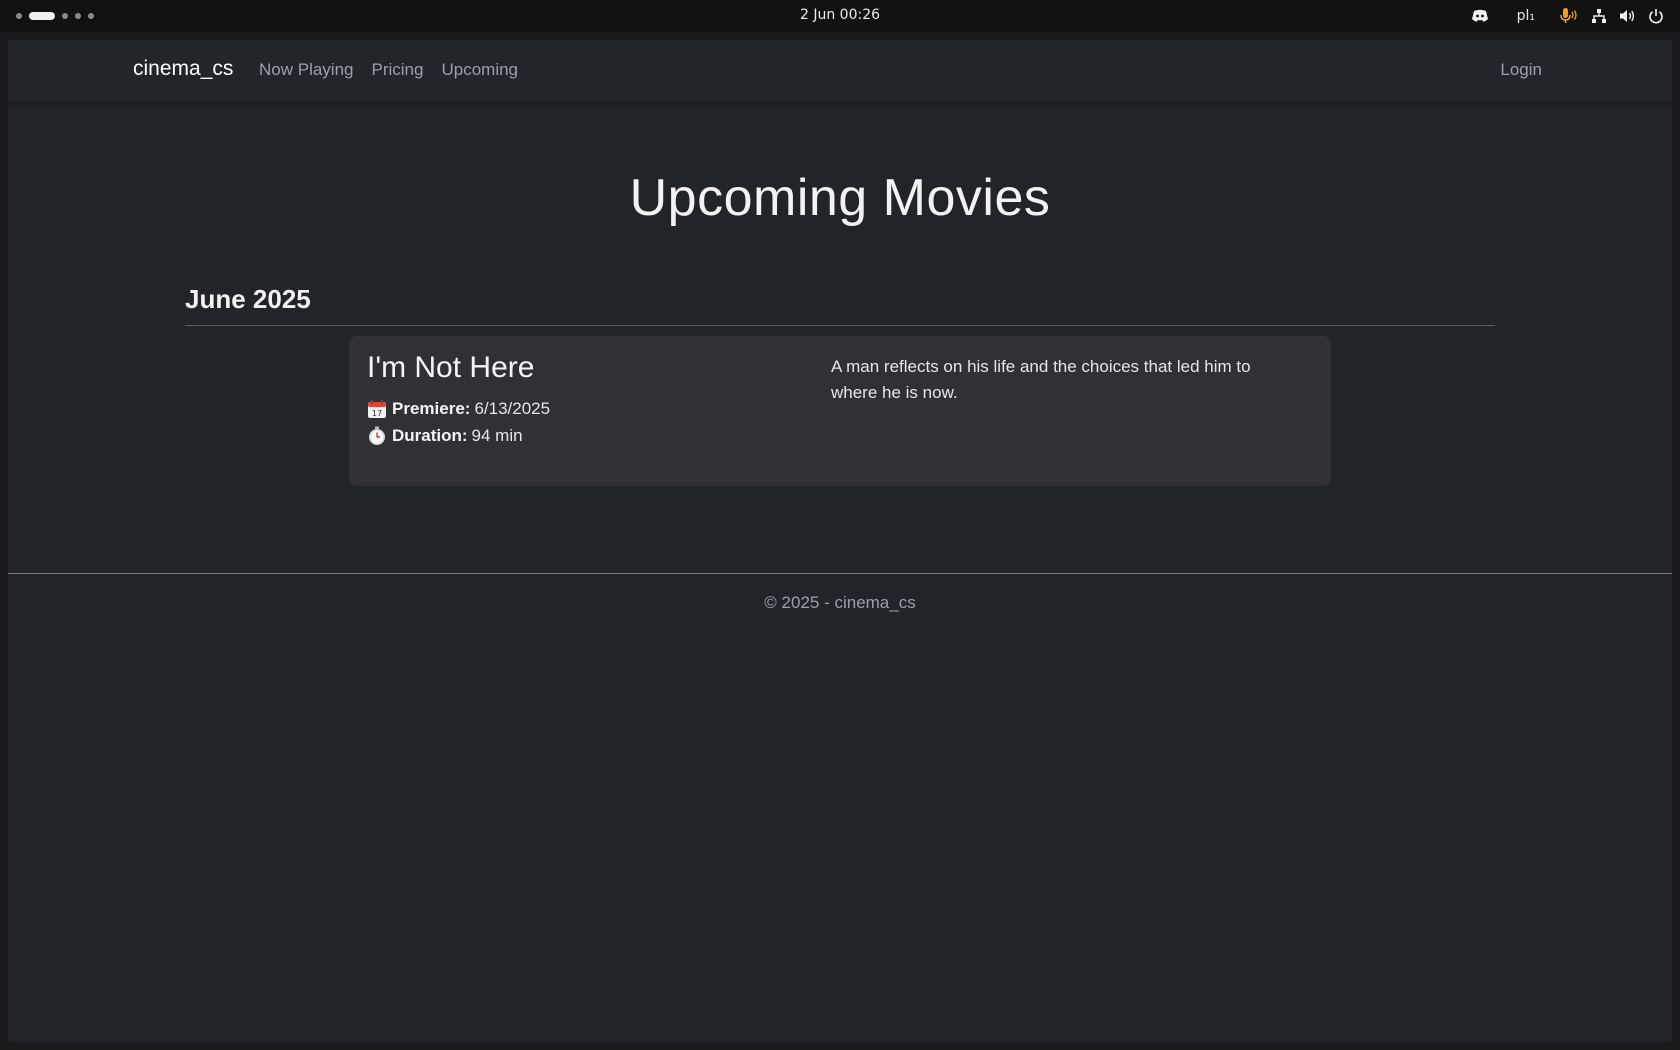  What do you see at coordinates (512, 408) in the screenshot?
I see `premiere-value: 6/13/2025` at bounding box center [512, 408].